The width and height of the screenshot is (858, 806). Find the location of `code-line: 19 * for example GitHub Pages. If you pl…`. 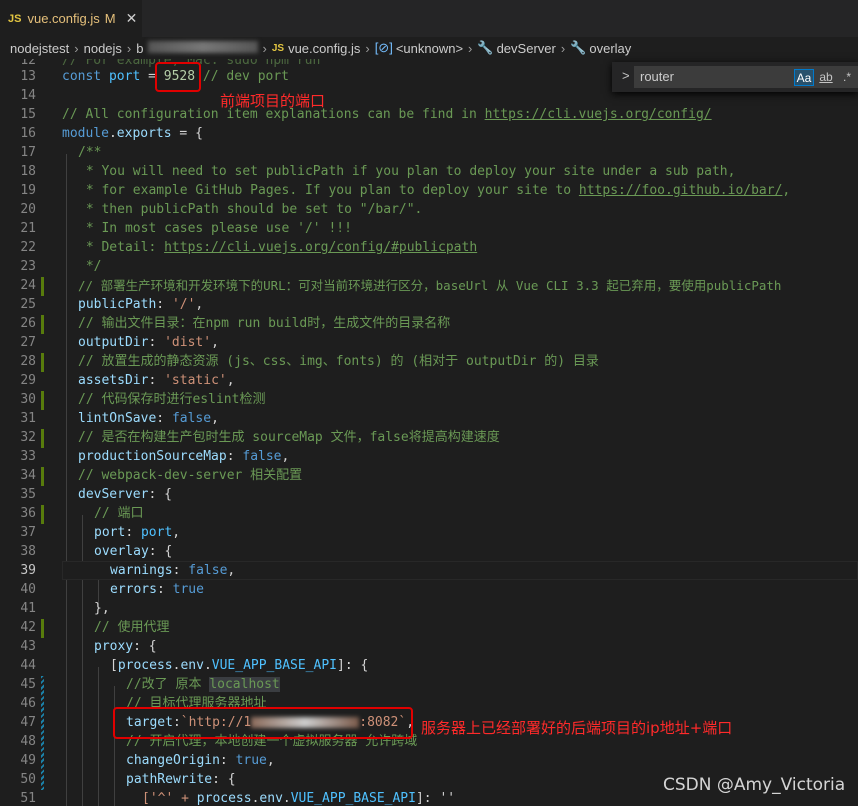

code-line: 19 * for example GitHub Pages. If you pl… is located at coordinates (405, 190).